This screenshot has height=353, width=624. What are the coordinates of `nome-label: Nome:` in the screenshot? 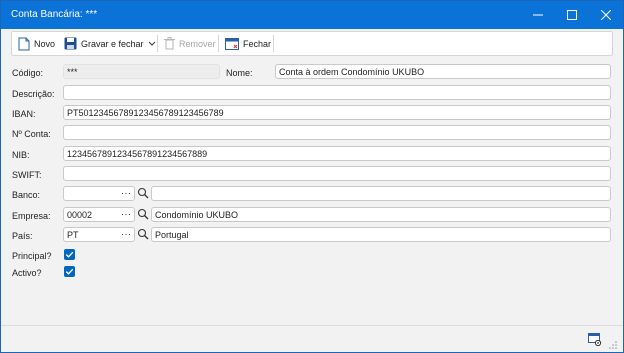 It's located at (239, 73).